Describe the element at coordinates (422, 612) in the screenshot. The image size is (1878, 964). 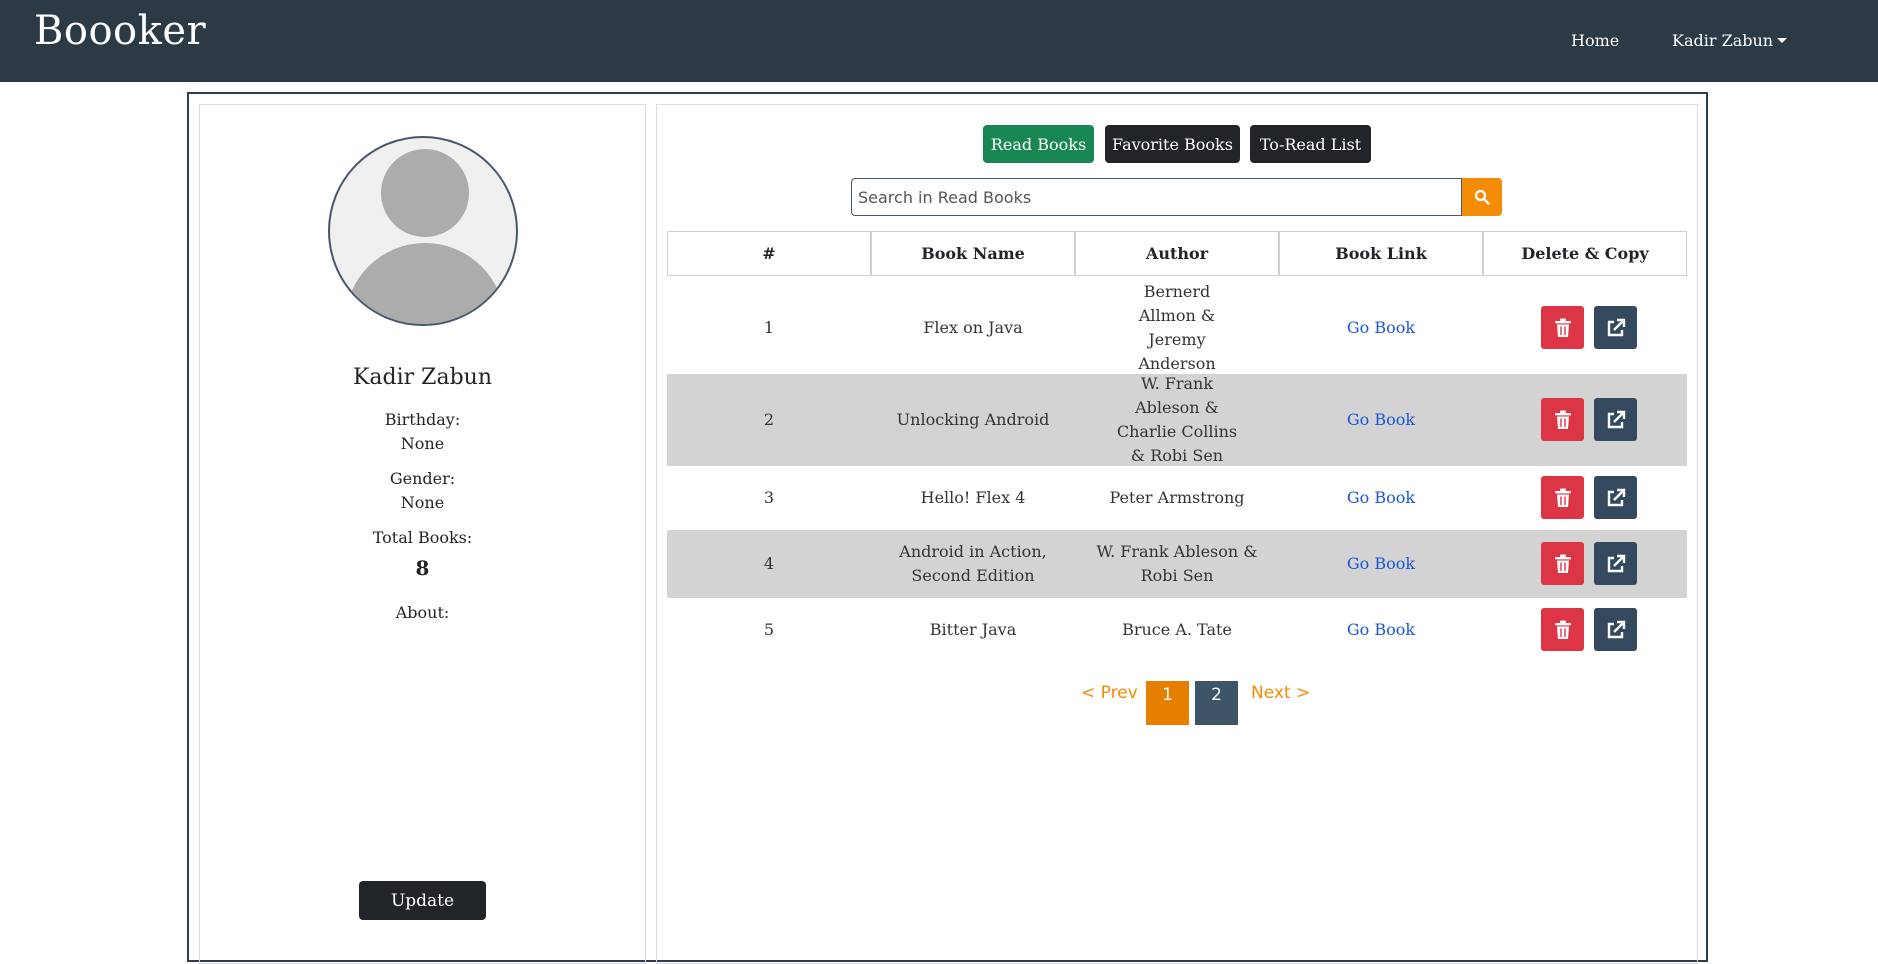
I see `about-label: About:` at that location.